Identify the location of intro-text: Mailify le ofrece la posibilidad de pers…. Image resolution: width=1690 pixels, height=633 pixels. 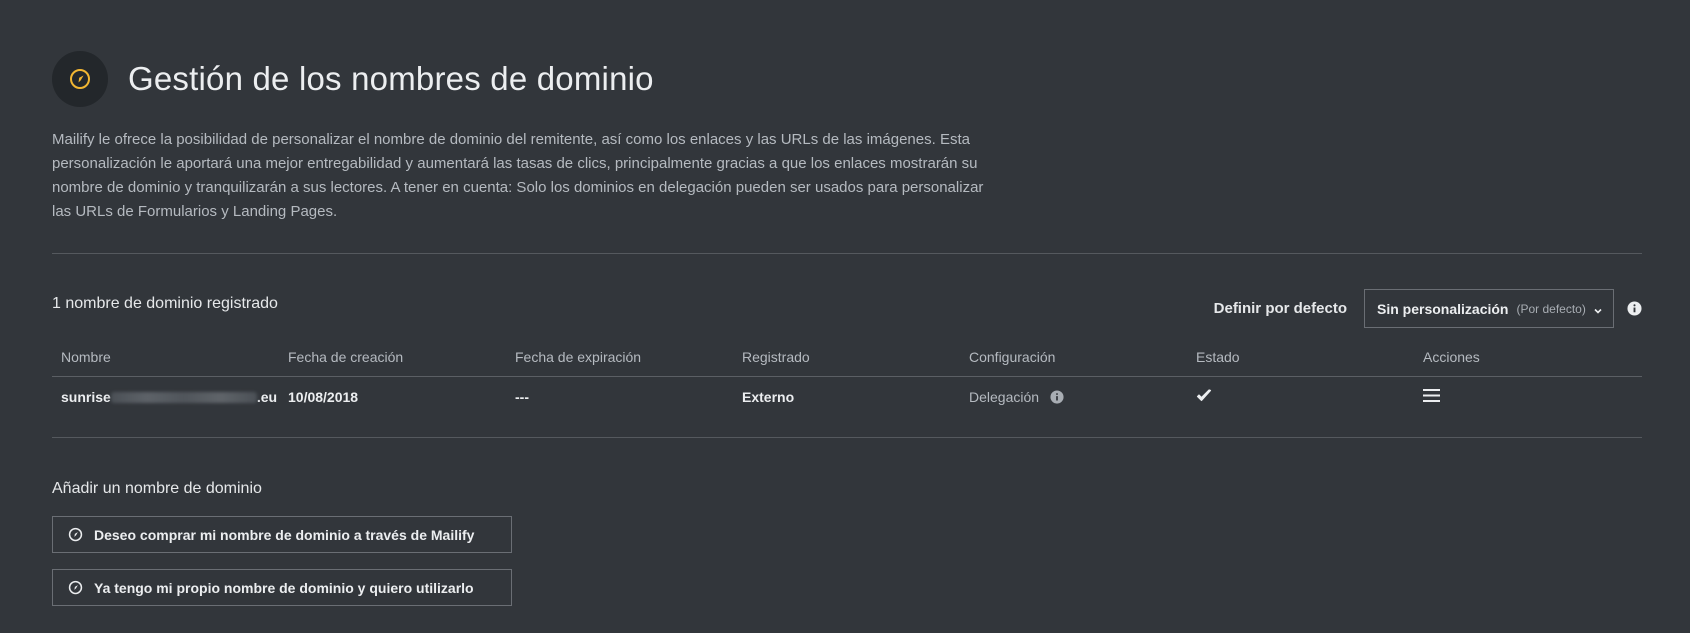
(518, 175).